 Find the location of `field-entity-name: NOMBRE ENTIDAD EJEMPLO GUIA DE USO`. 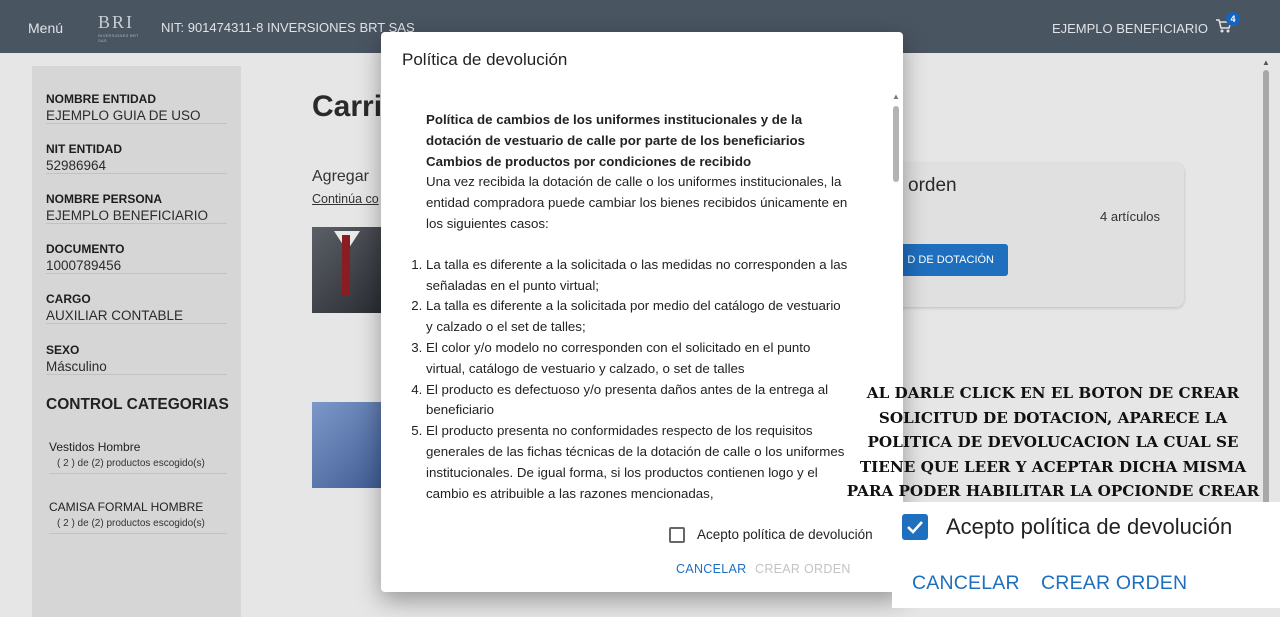

field-entity-name: NOMBRE ENTIDAD EJEMPLO GUIA DE USO is located at coordinates (136, 108).